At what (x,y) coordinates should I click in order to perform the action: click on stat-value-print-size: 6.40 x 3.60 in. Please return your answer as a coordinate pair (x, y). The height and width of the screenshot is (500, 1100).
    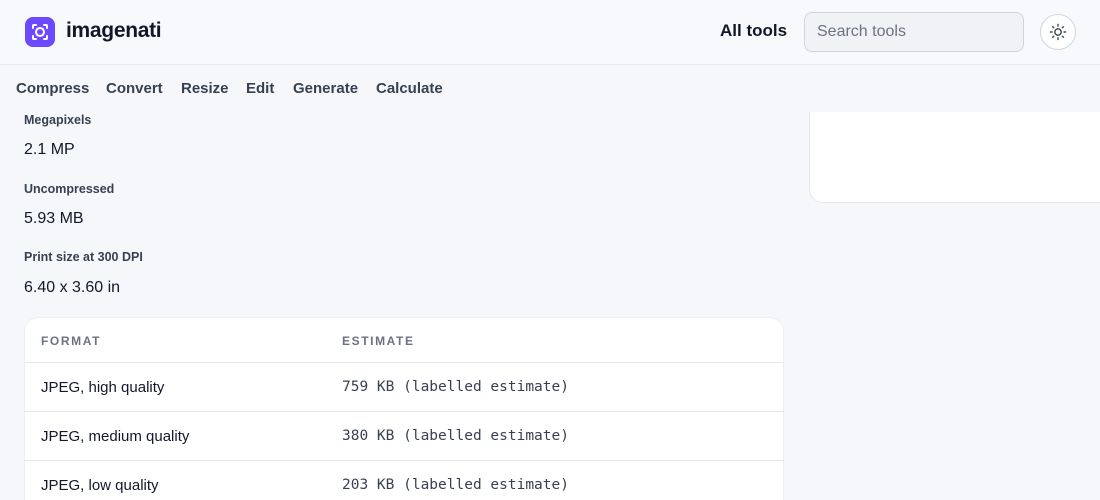
    Looking at the image, I should click on (72, 287).